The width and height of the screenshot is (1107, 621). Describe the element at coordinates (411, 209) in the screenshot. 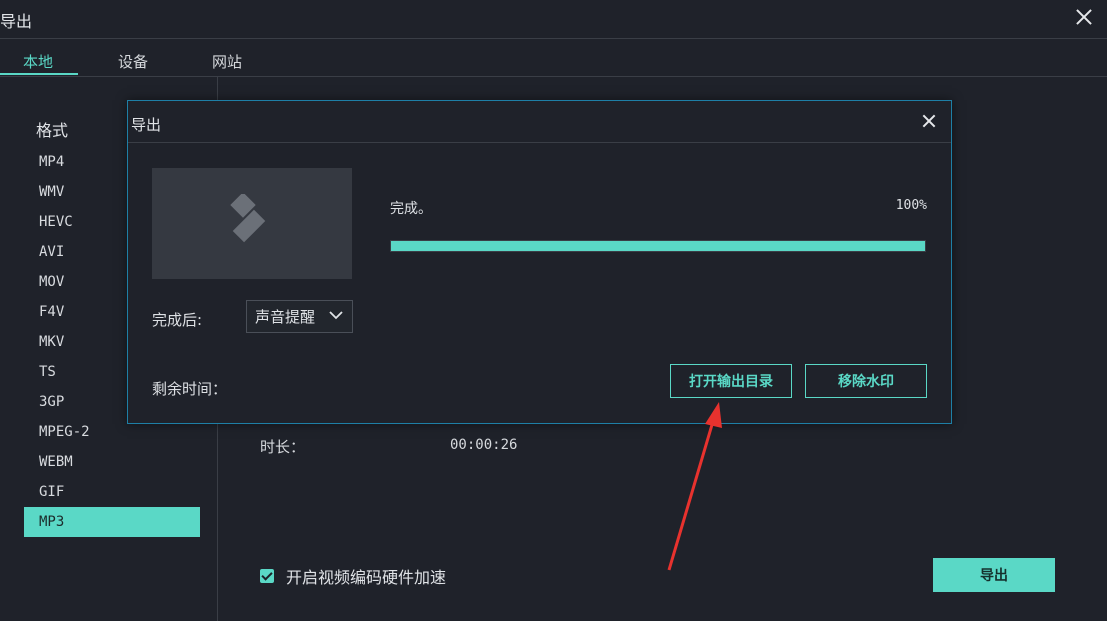

I see `export-status-text: 完成。` at that location.